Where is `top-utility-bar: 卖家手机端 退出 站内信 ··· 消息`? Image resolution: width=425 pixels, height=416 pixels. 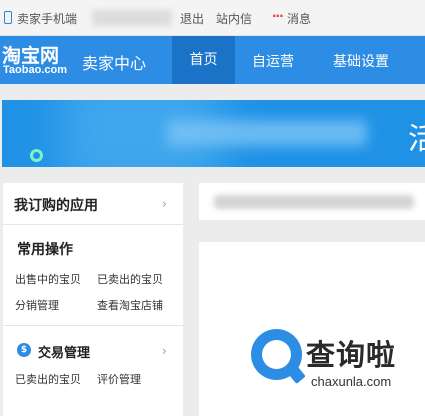 top-utility-bar: 卖家手机端 退出 站内信 ··· 消息 is located at coordinates (212, 18).